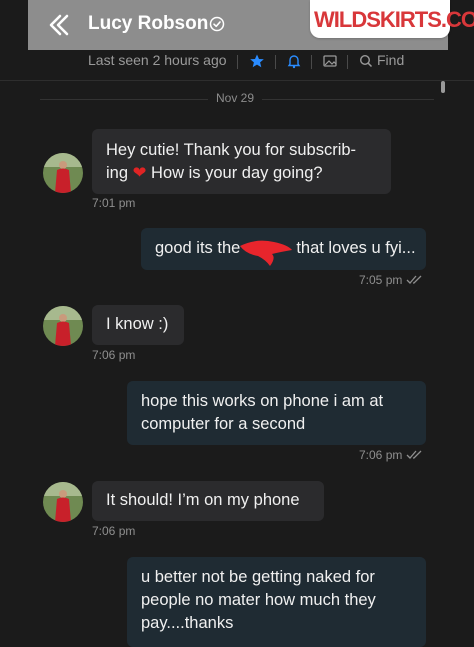  I want to click on message-text: I know :), so click(137, 324).